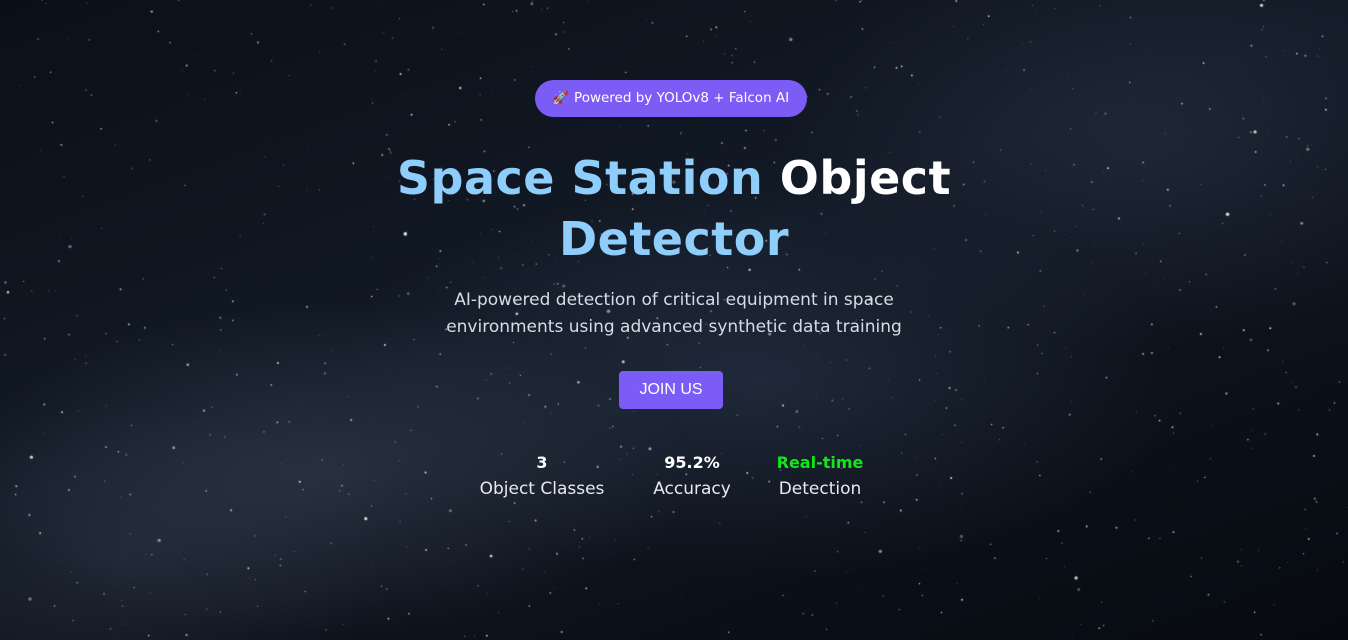 This screenshot has height=640, width=1348. What do you see at coordinates (674, 239) in the screenshot?
I see `title-part-detector: Detector` at bounding box center [674, 239].